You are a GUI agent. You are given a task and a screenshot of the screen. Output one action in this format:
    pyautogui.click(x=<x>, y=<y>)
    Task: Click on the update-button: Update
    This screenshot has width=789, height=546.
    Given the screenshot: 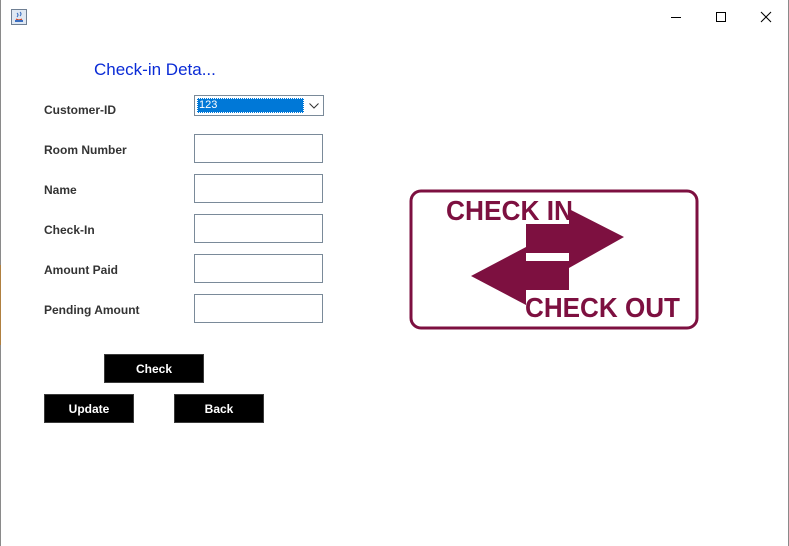 What is the action you would take?
    pyautogui.click(x=89, y=408)
    